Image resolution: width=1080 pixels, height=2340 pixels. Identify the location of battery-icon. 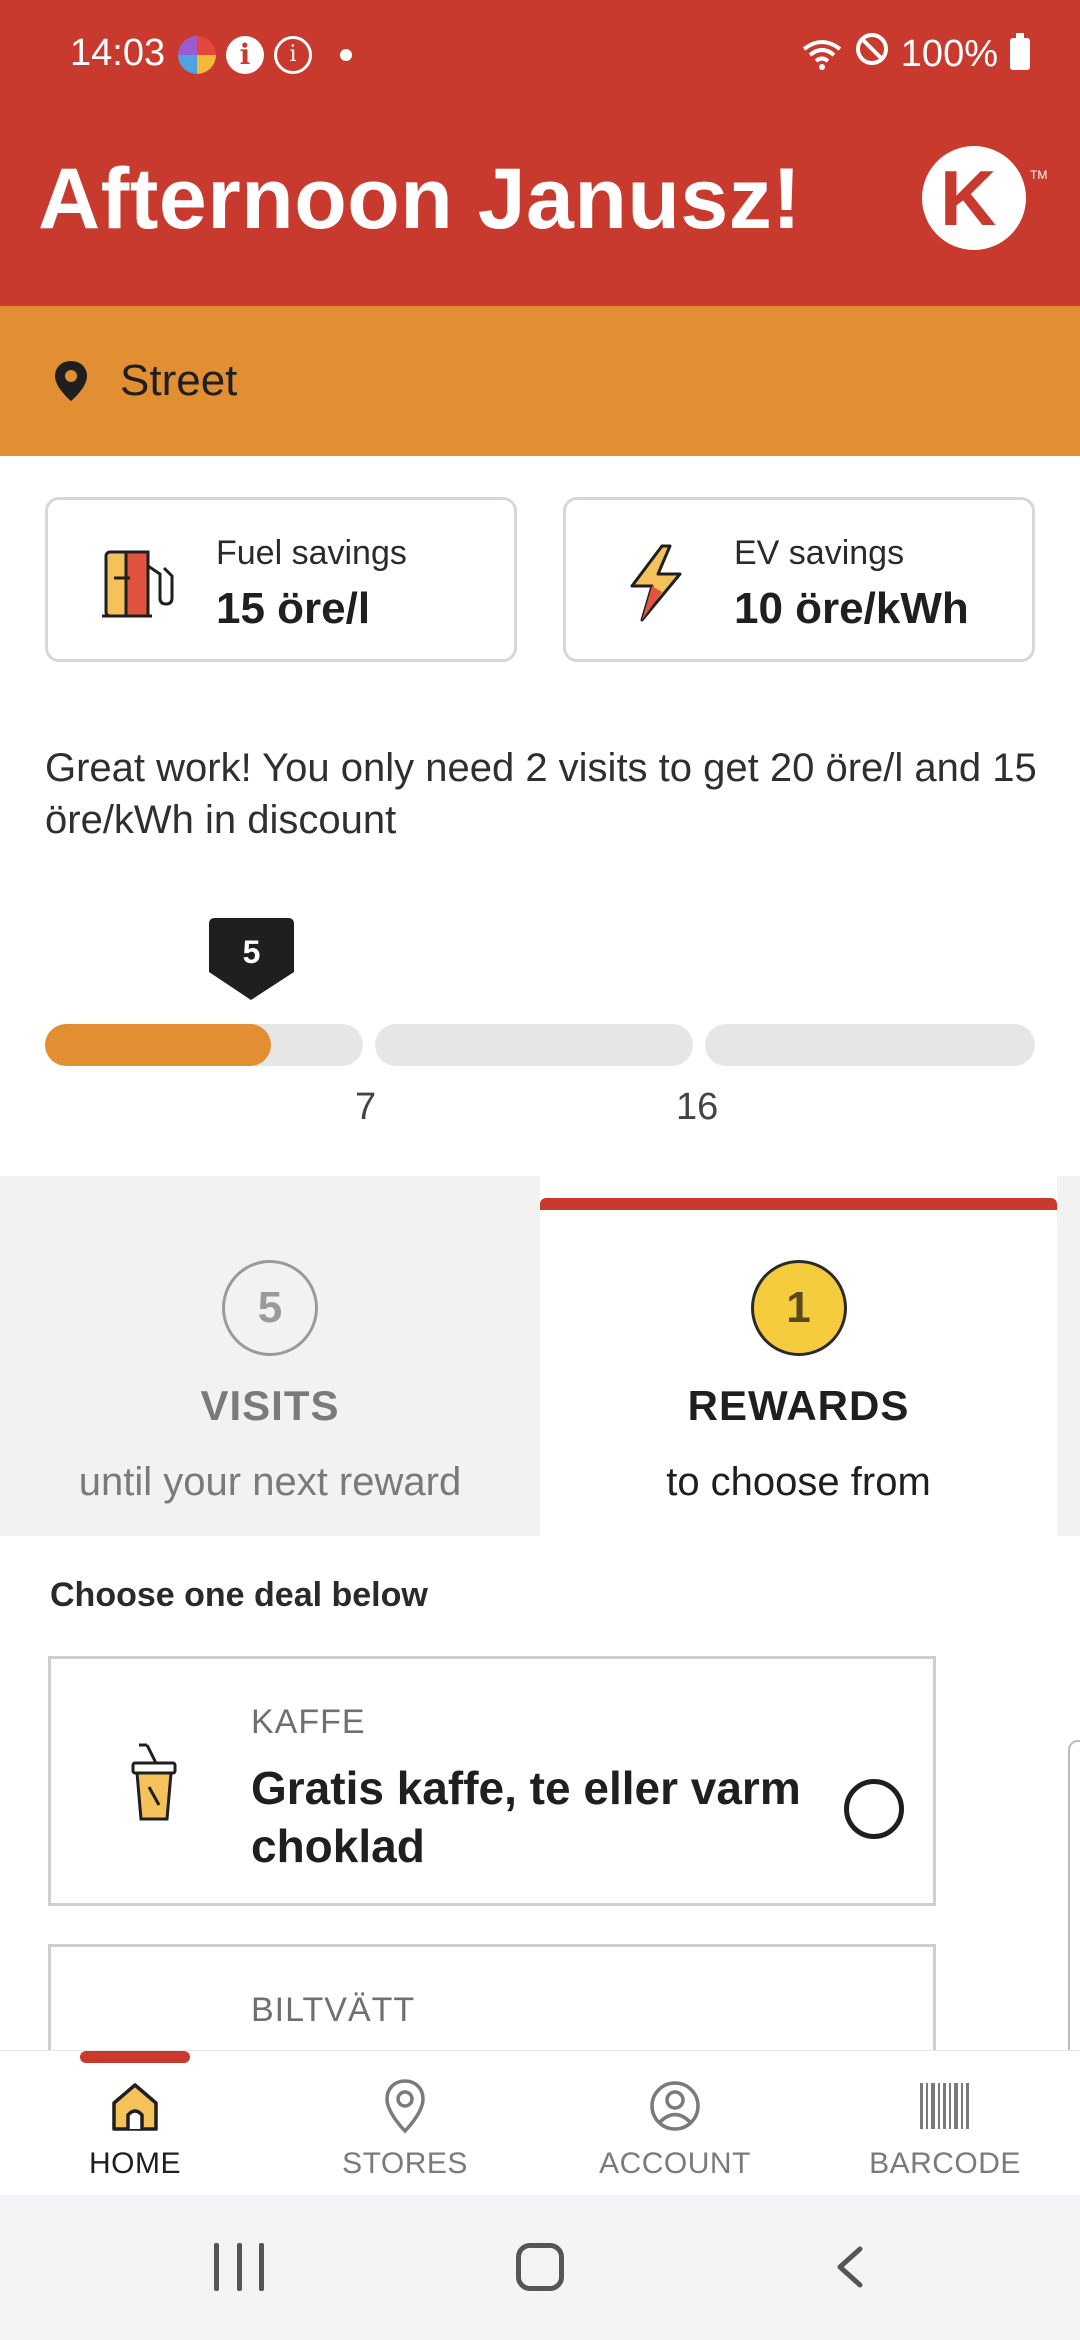
(1020, 51).